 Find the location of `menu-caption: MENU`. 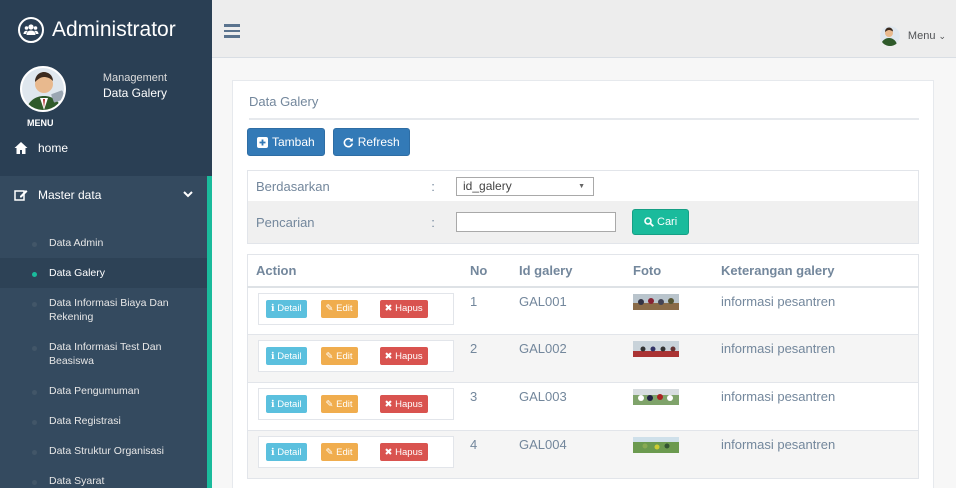

menu-caption: MENU is located at coordinates (40, 123).